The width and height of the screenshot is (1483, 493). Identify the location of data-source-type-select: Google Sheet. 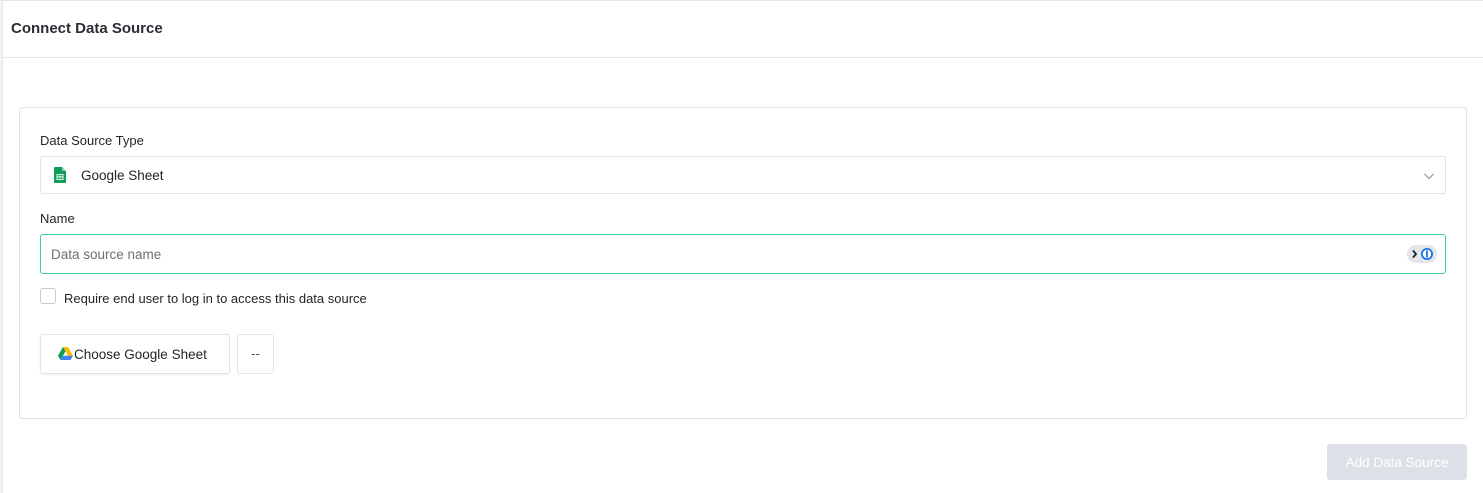
(743, 175).